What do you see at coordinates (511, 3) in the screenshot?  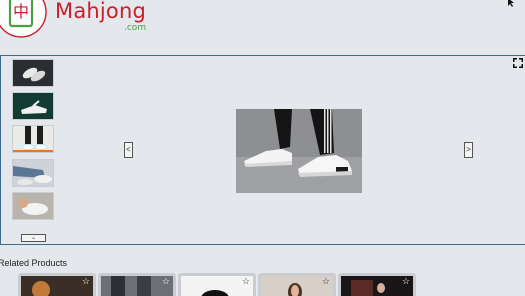 I see `mouse-cursor-icon` at bounding box center [511, 3].